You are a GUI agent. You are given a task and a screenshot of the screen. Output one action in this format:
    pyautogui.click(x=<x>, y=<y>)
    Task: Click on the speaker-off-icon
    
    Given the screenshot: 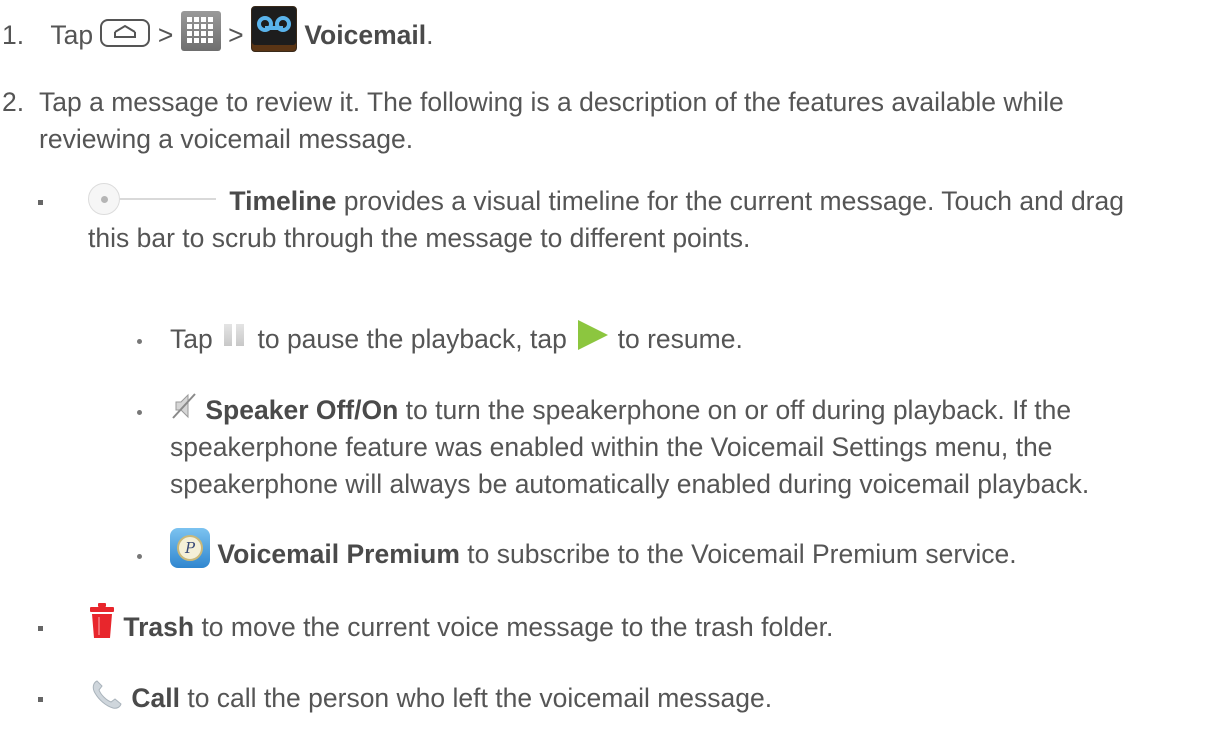 What is the action you would take?
    pyautogui.click(x=184, y=406)
    